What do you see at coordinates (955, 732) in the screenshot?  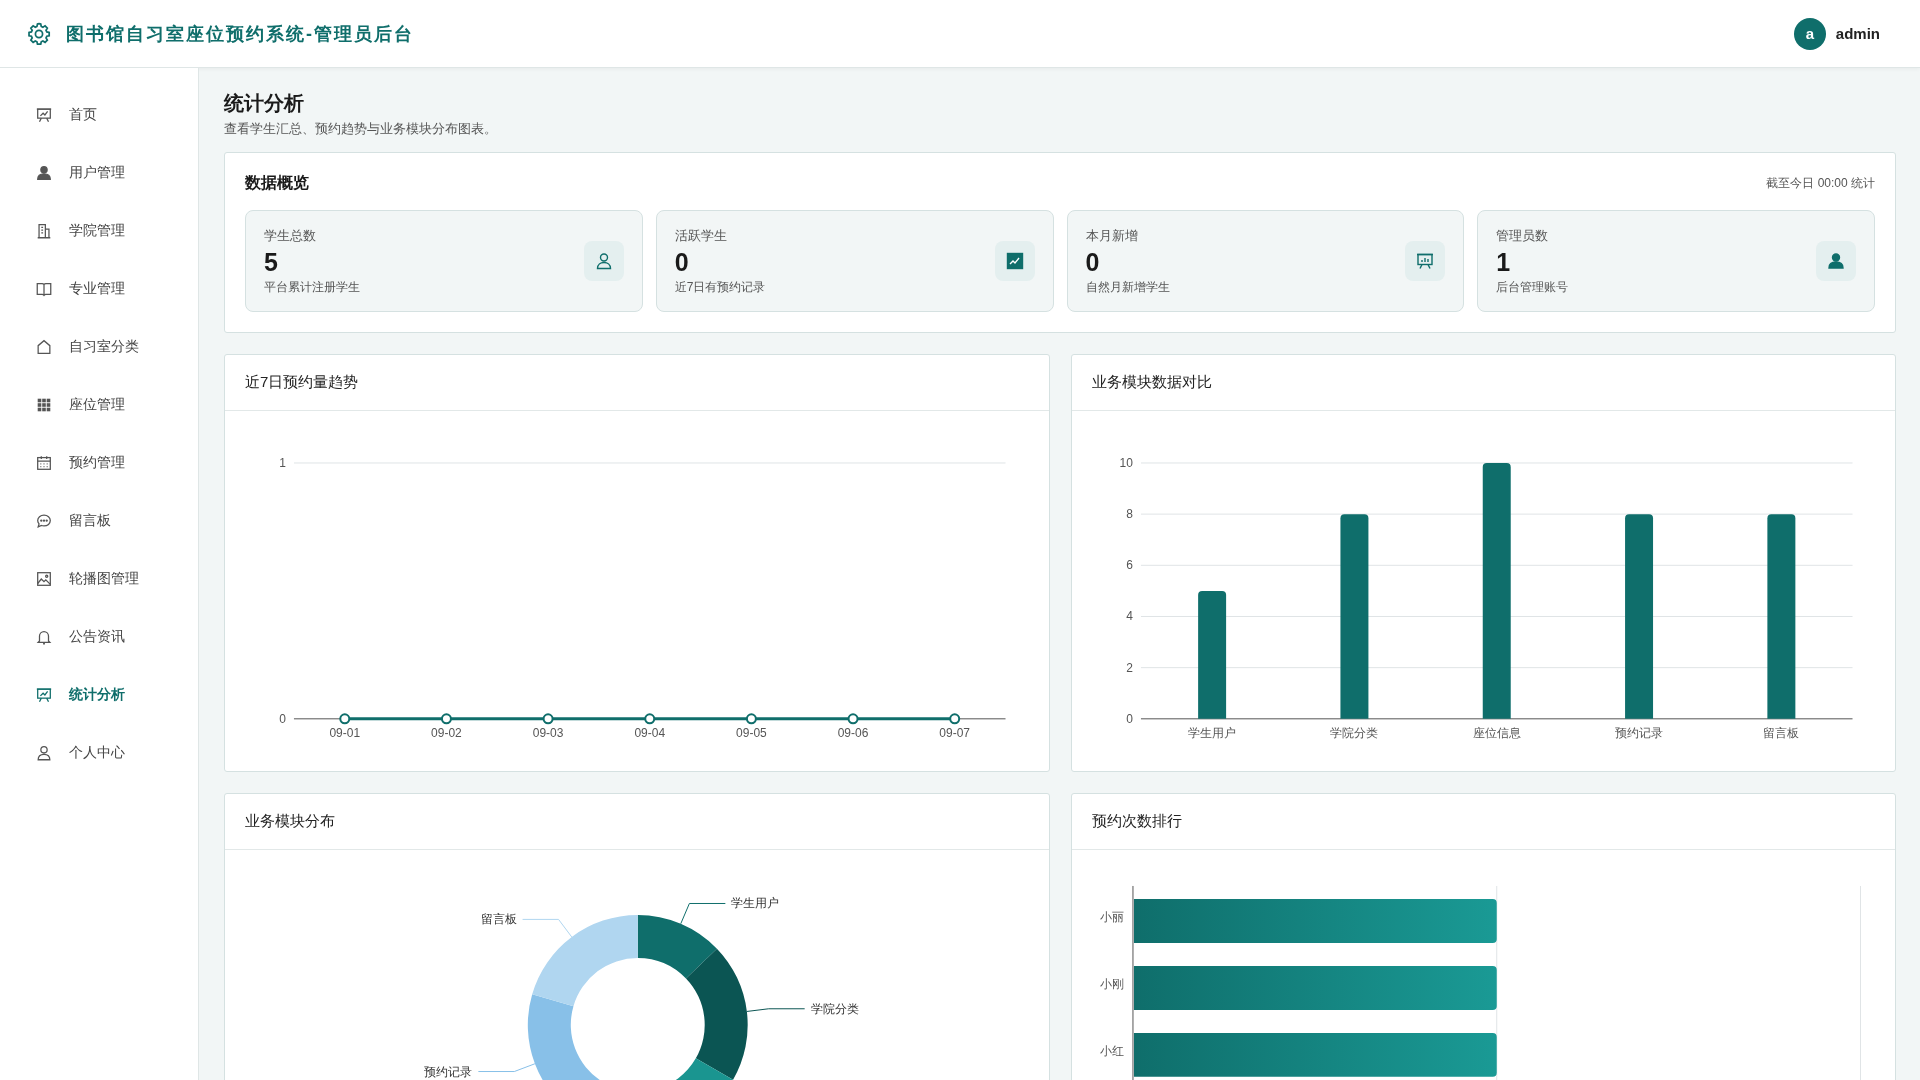 I see `axis-label: 09-07` at bounding box center [955, 732].